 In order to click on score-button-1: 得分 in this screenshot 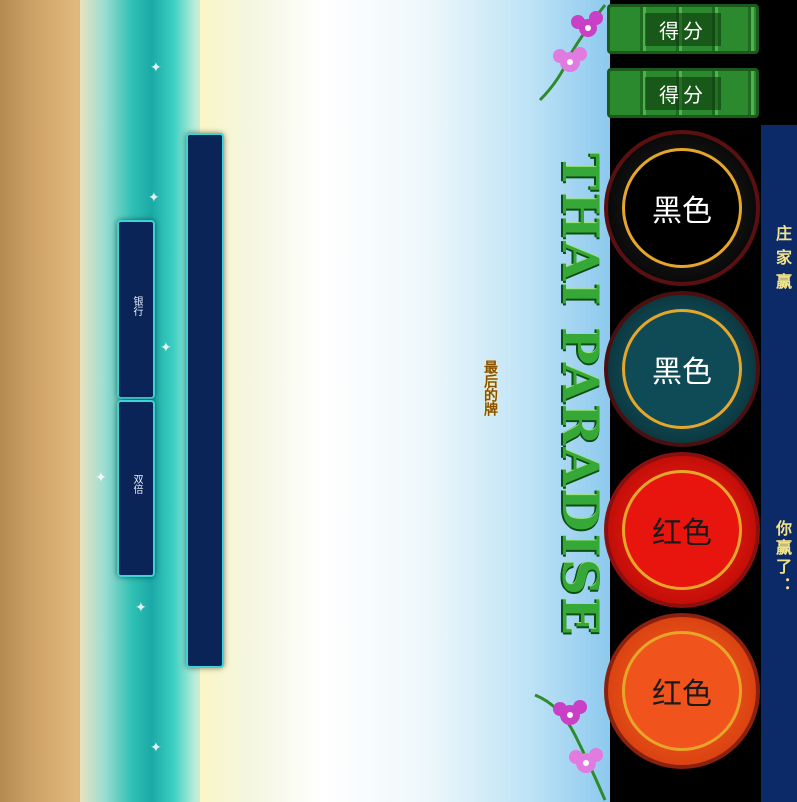, I will do `click(683, 29)`.